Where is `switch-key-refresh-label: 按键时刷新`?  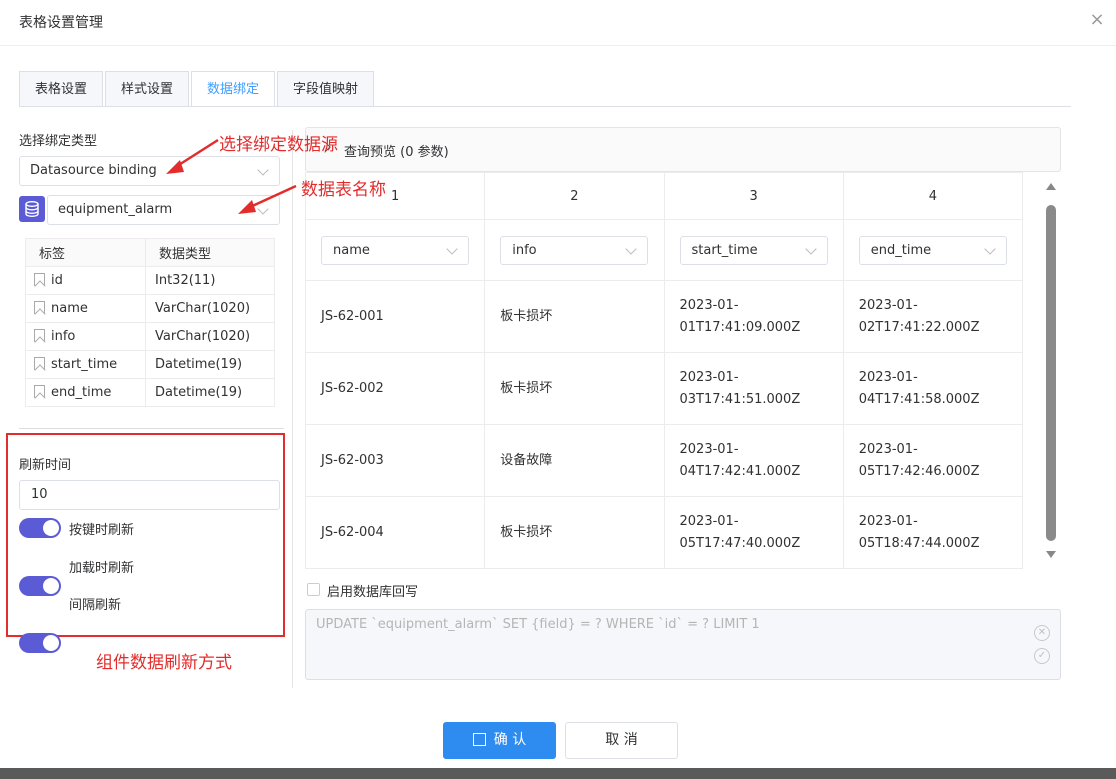
switch-key-refresh-label: 按键时刷新 is located at coordinates (102, 530).